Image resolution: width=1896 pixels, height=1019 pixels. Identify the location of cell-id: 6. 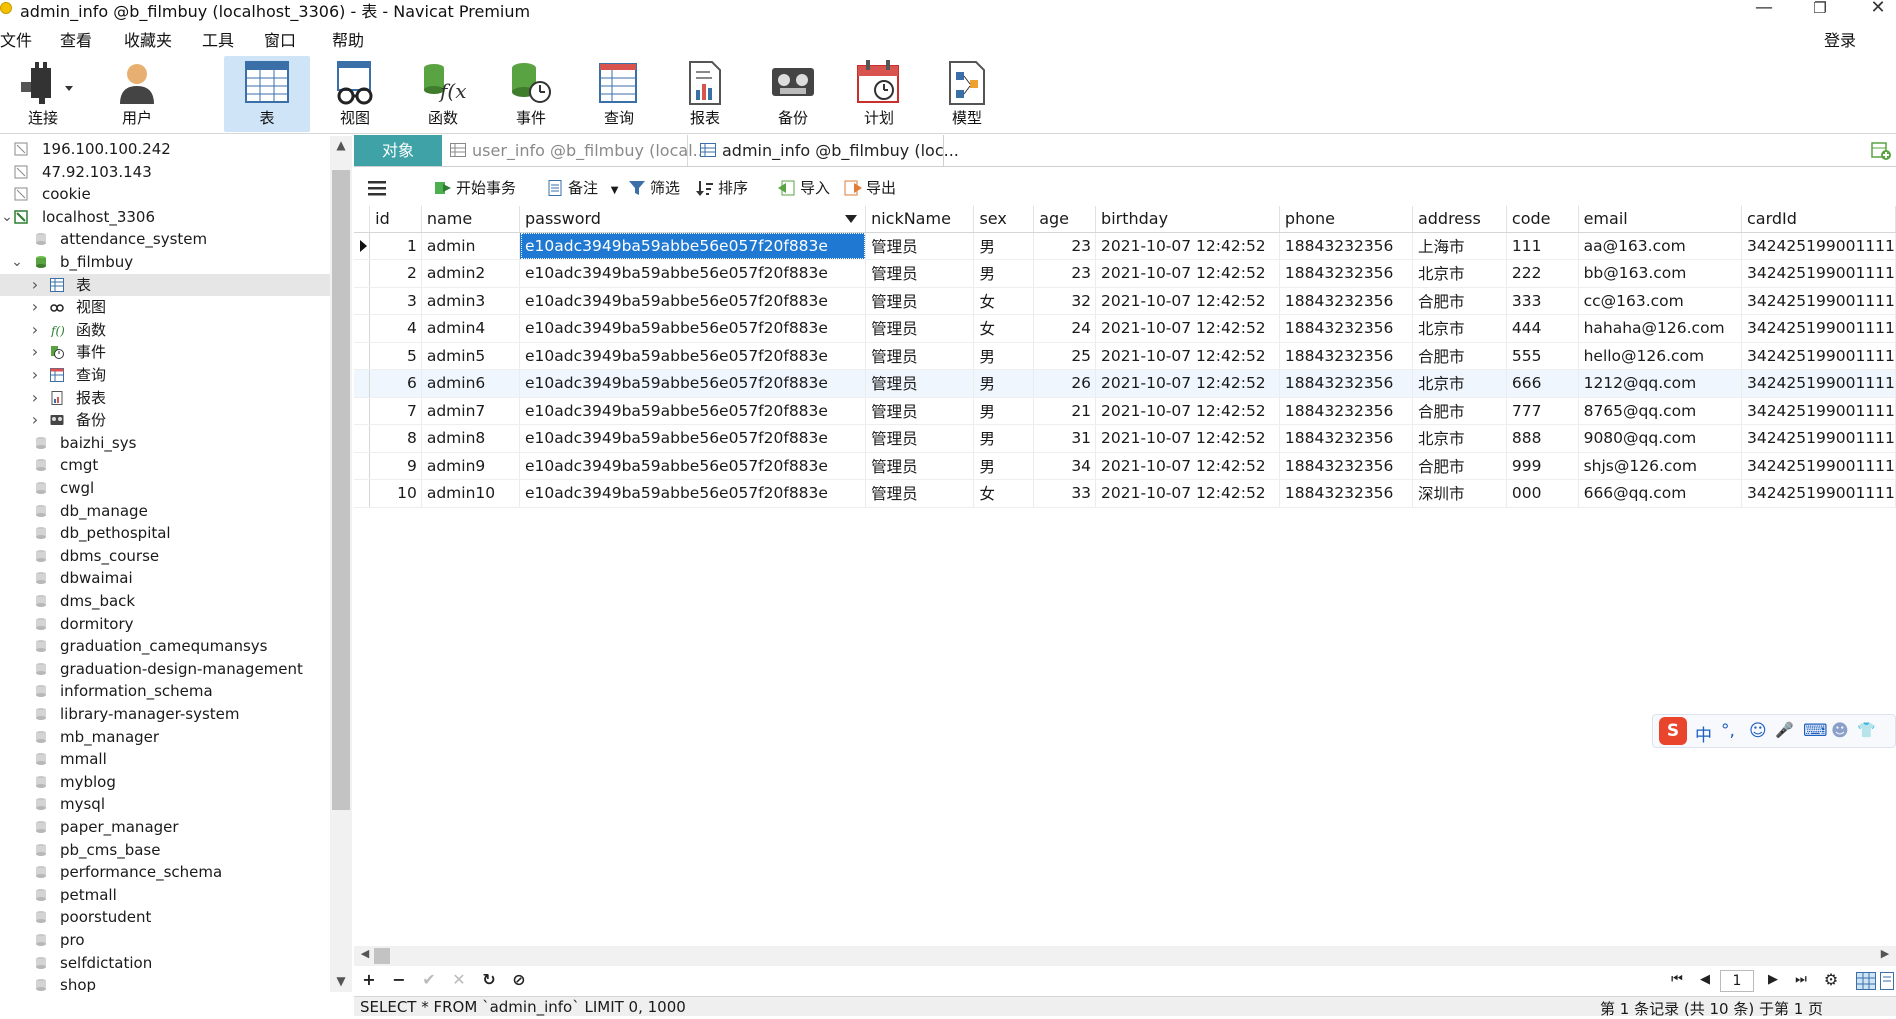
(395, 383).